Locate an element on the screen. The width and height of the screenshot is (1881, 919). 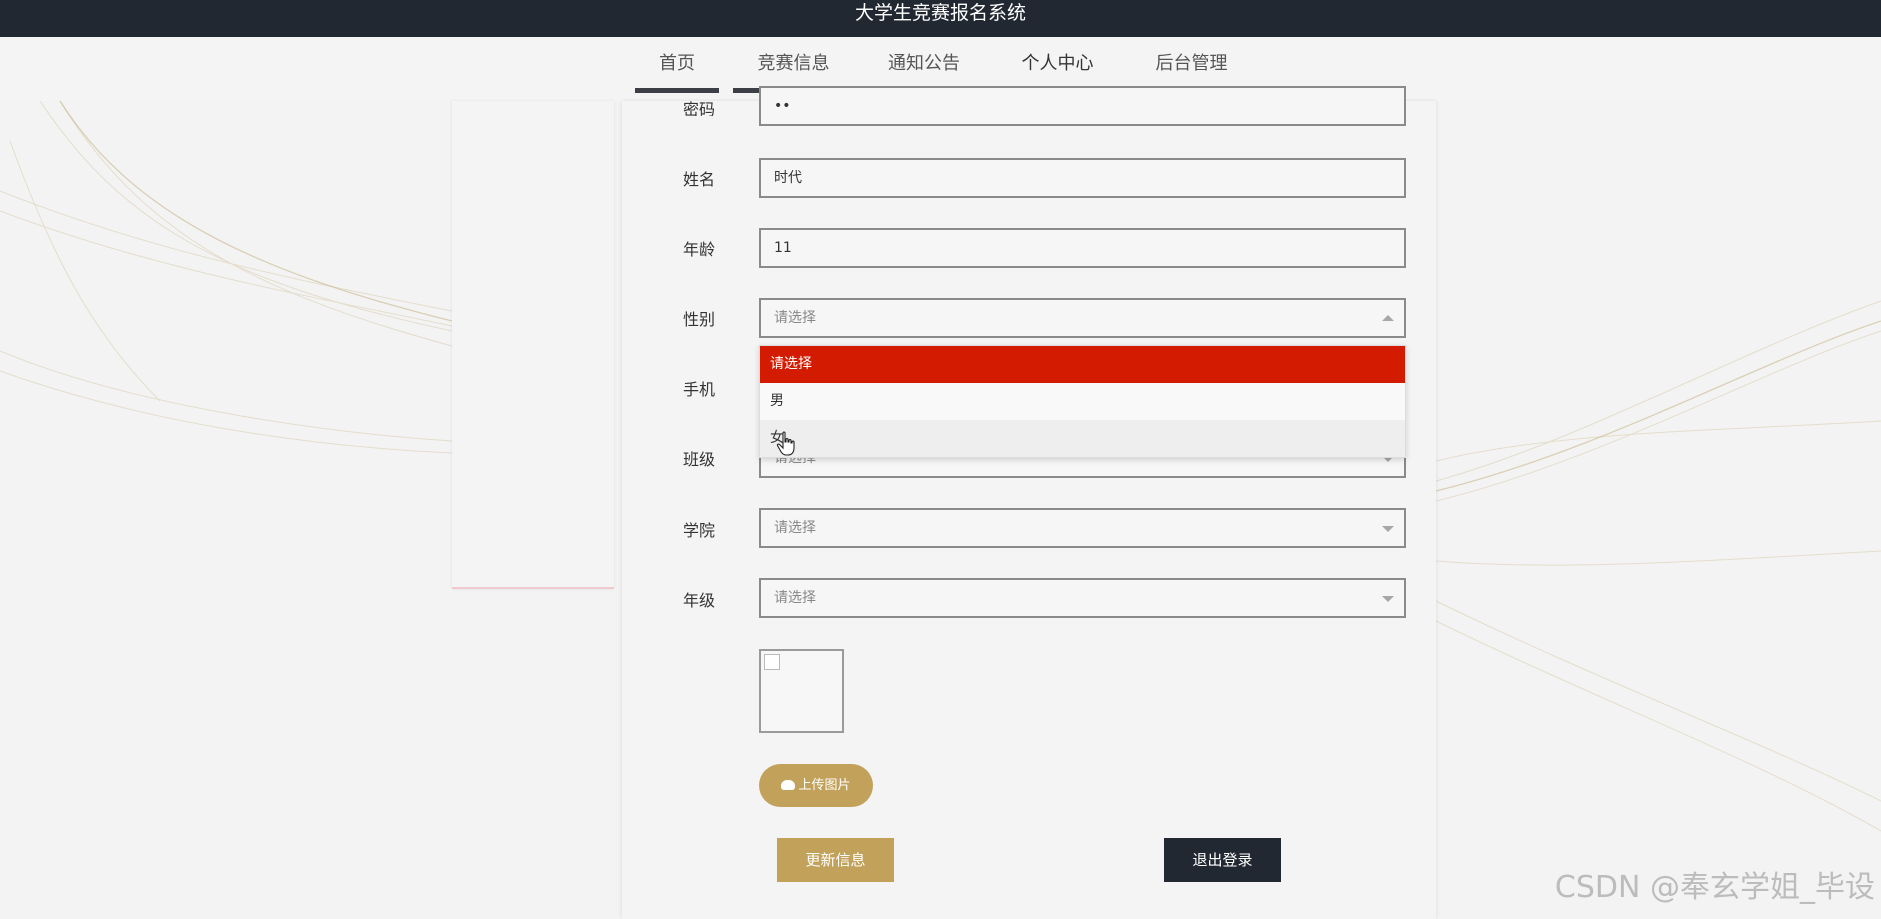
nav-underline is located at coordinates (677, 90).